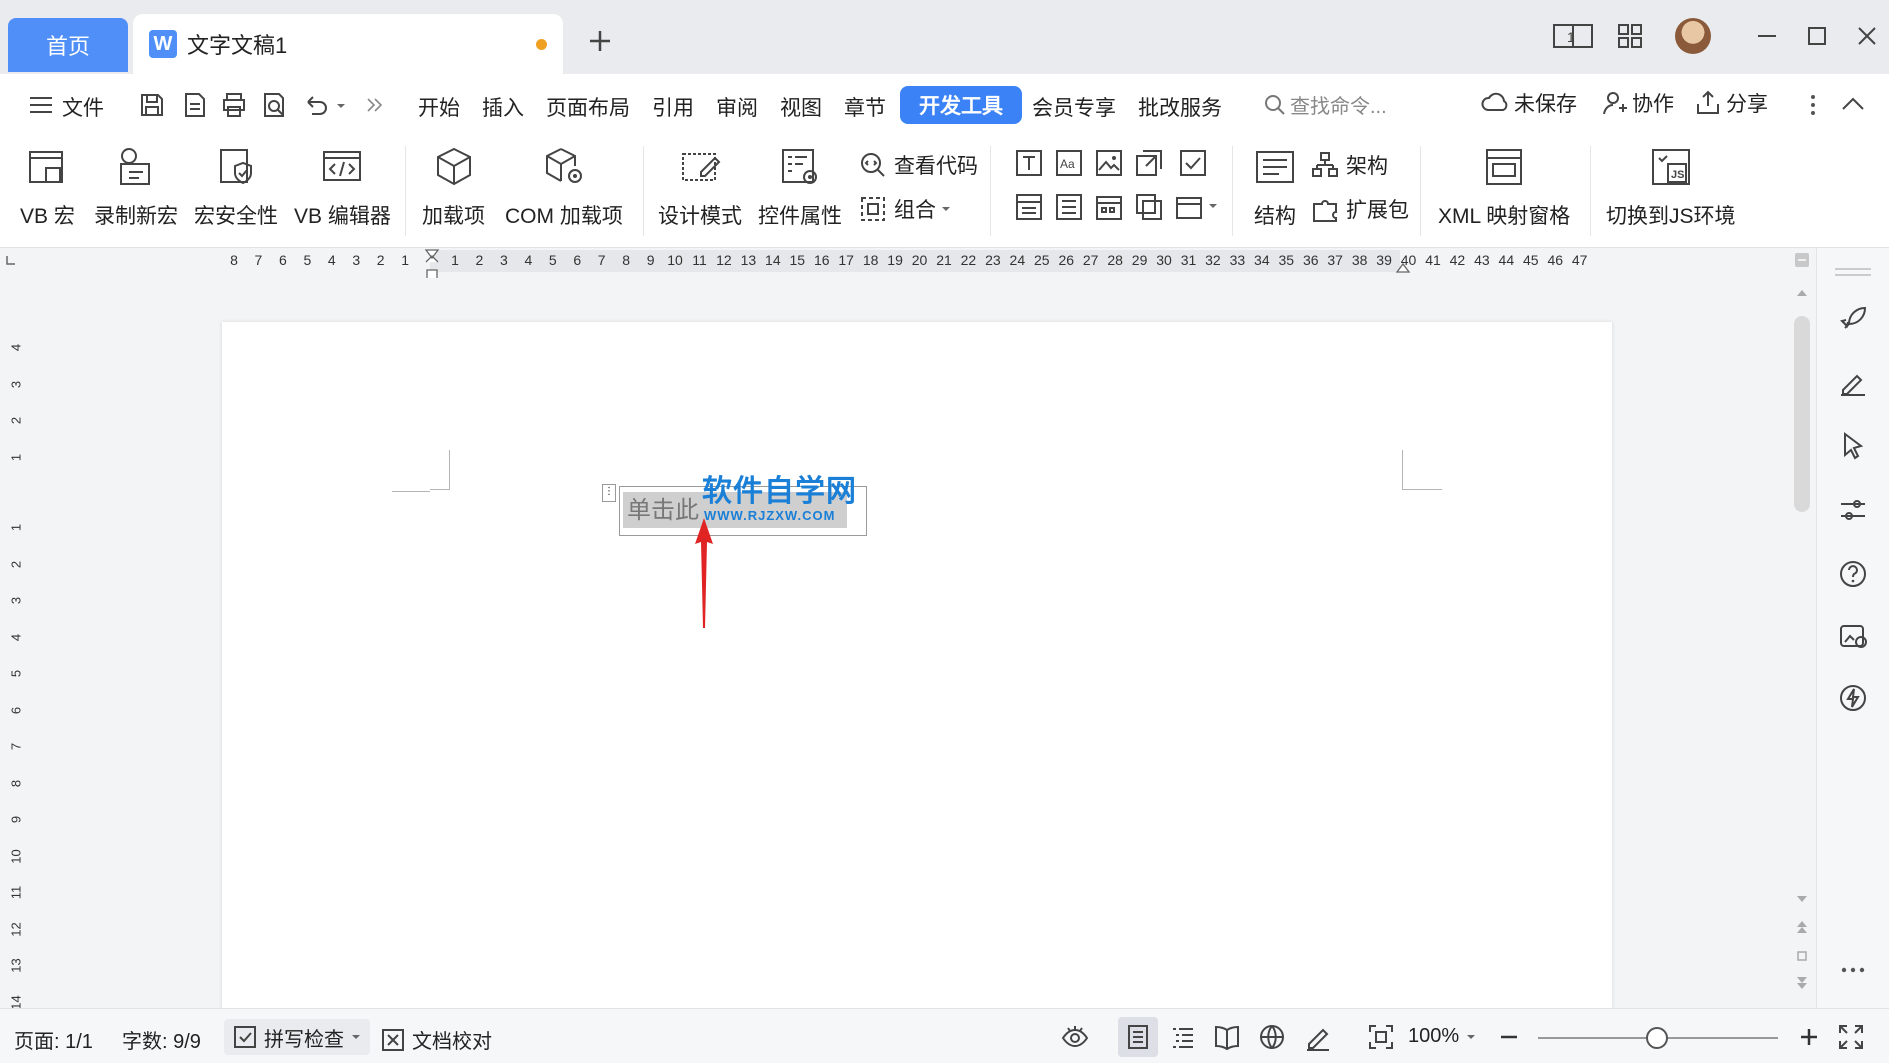 This screenshot has height=1063, width=1889. What do you see at coordinates (1813, 105) in the screenshot?
I see `more-options-icon` at bounding box center [1813, 105].